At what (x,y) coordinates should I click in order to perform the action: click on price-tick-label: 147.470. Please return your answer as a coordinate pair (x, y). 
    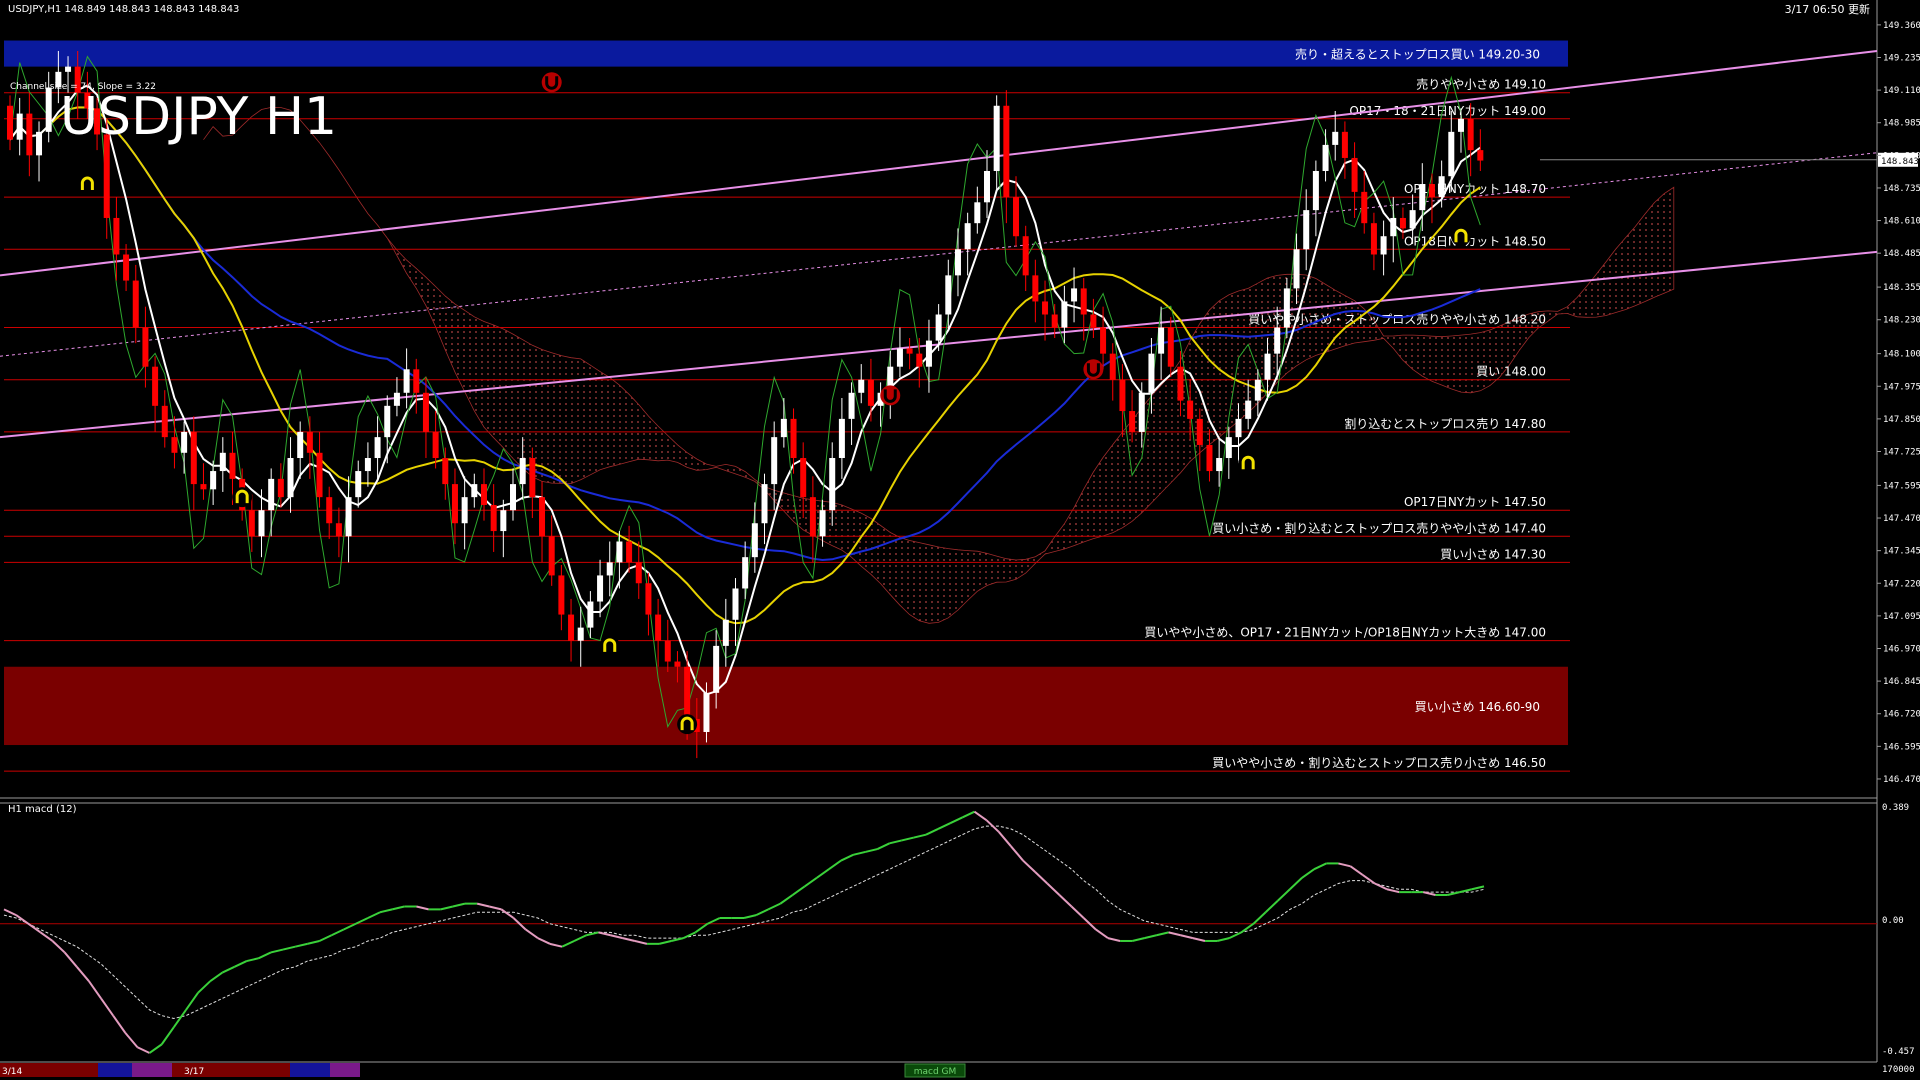
    Looking at the image, I should click on (1901, 519).